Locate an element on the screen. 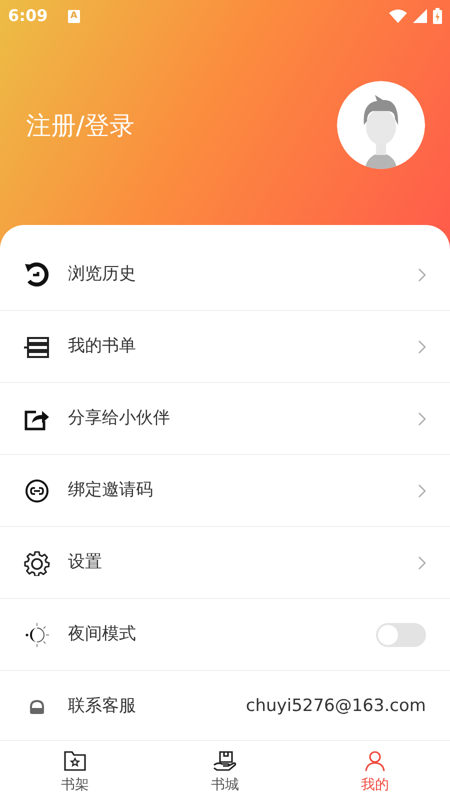 This screenshot has height=801, width=450. stacked-list-icon is located at coordinates (37, 347).